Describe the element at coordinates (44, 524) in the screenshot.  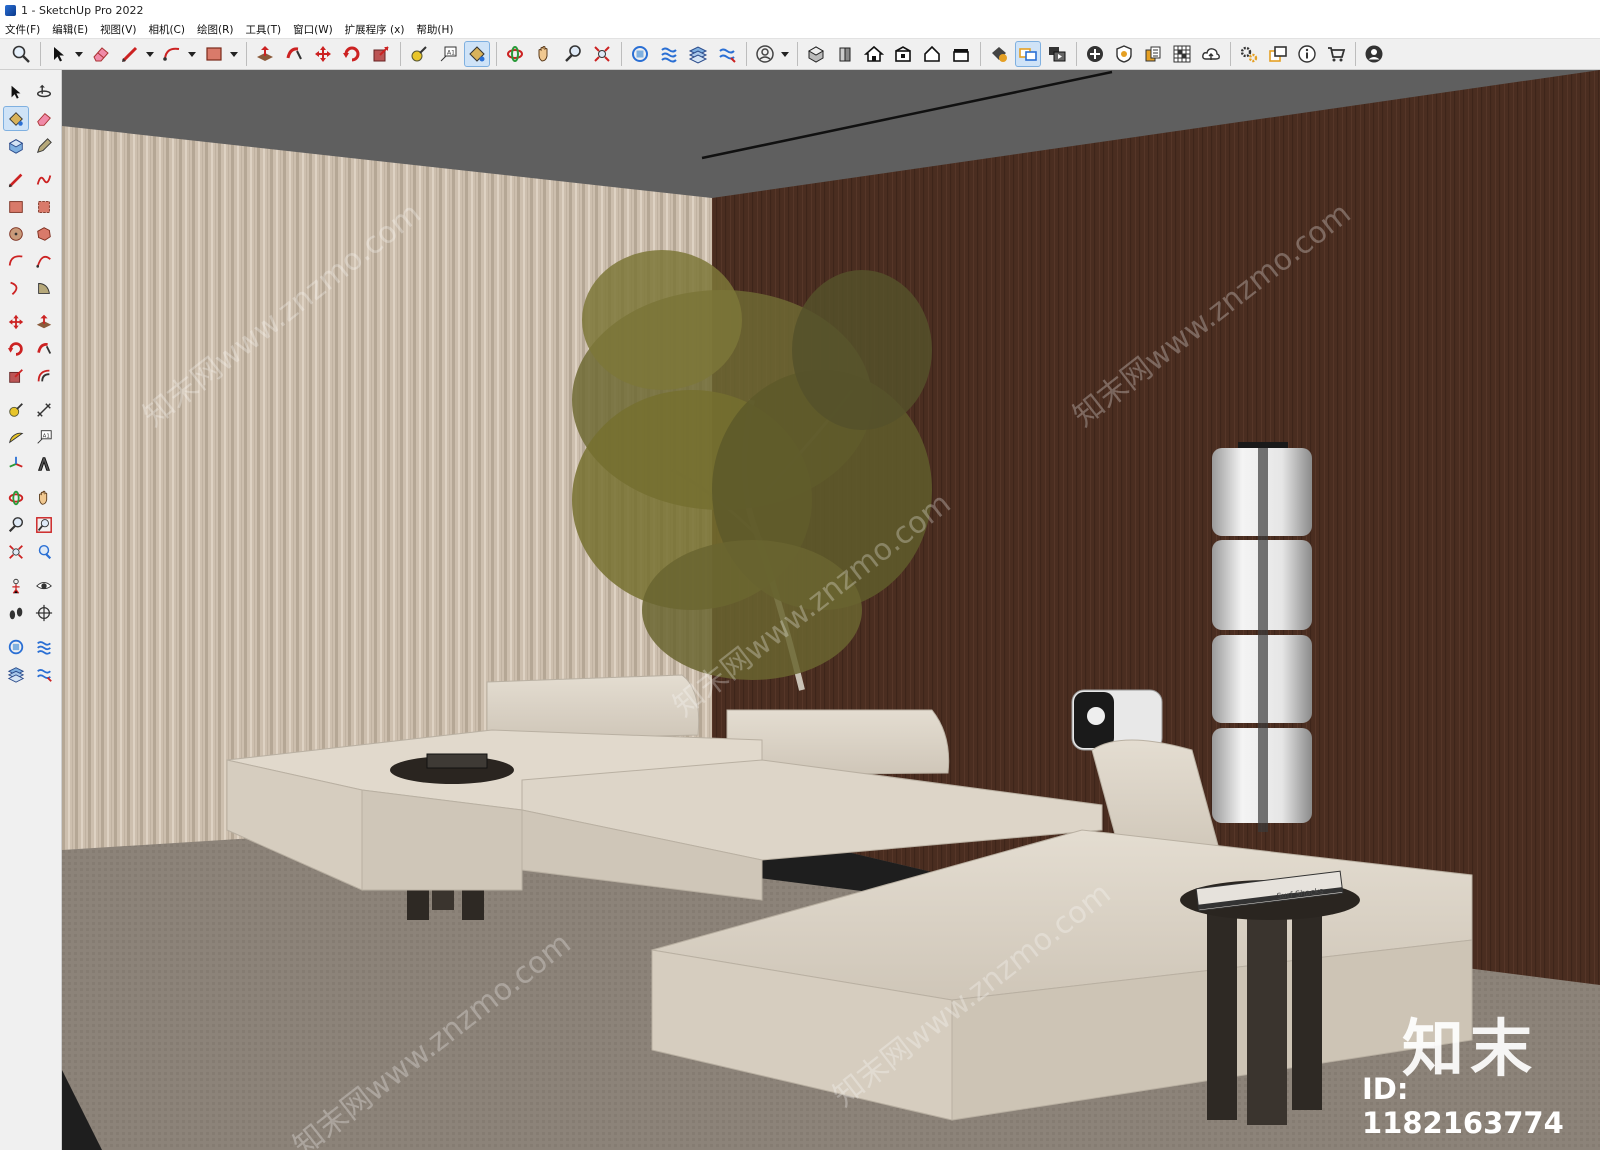
I see `zoom-window-icon` at that location.